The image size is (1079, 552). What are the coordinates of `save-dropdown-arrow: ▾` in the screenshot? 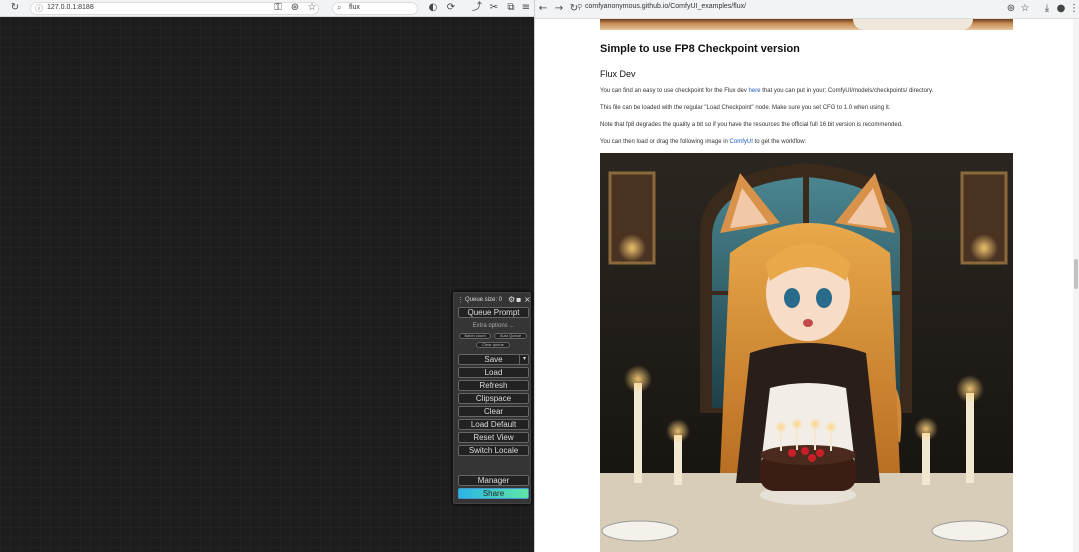 It's located at (524, 359).